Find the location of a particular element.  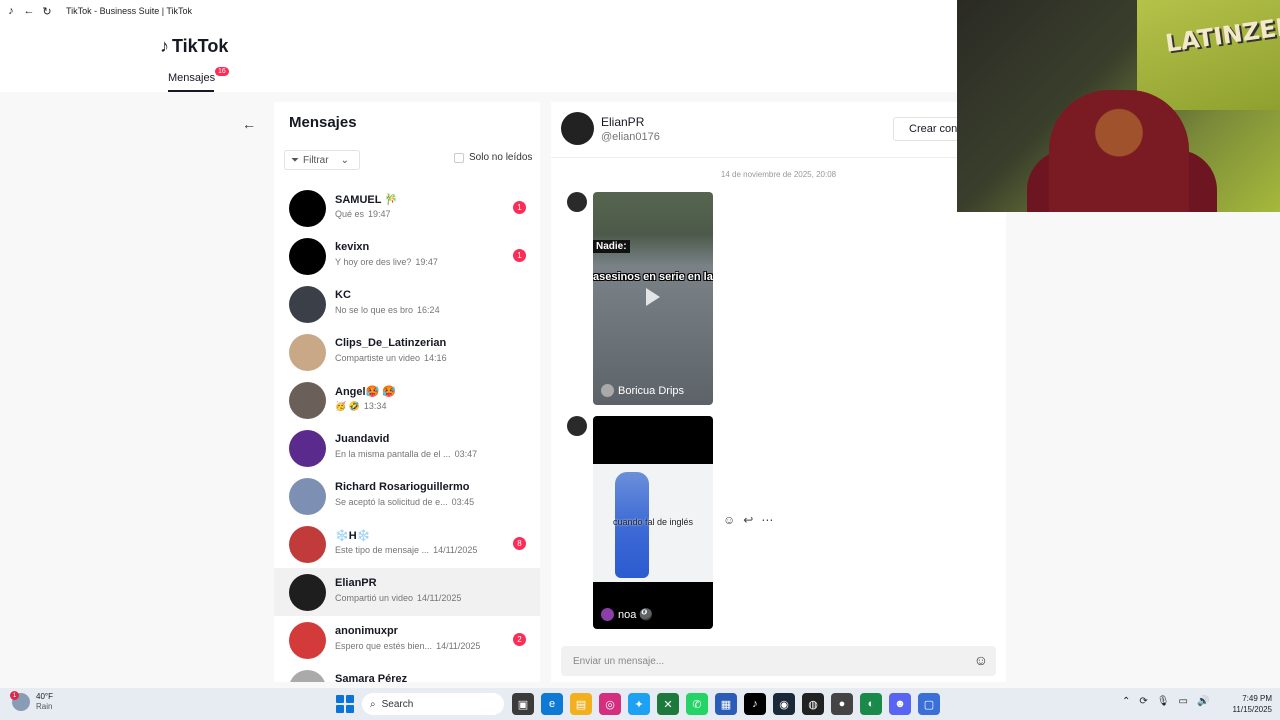

message-input: Enviar un mensaje... ☺ is located at coordinates (778, 661).